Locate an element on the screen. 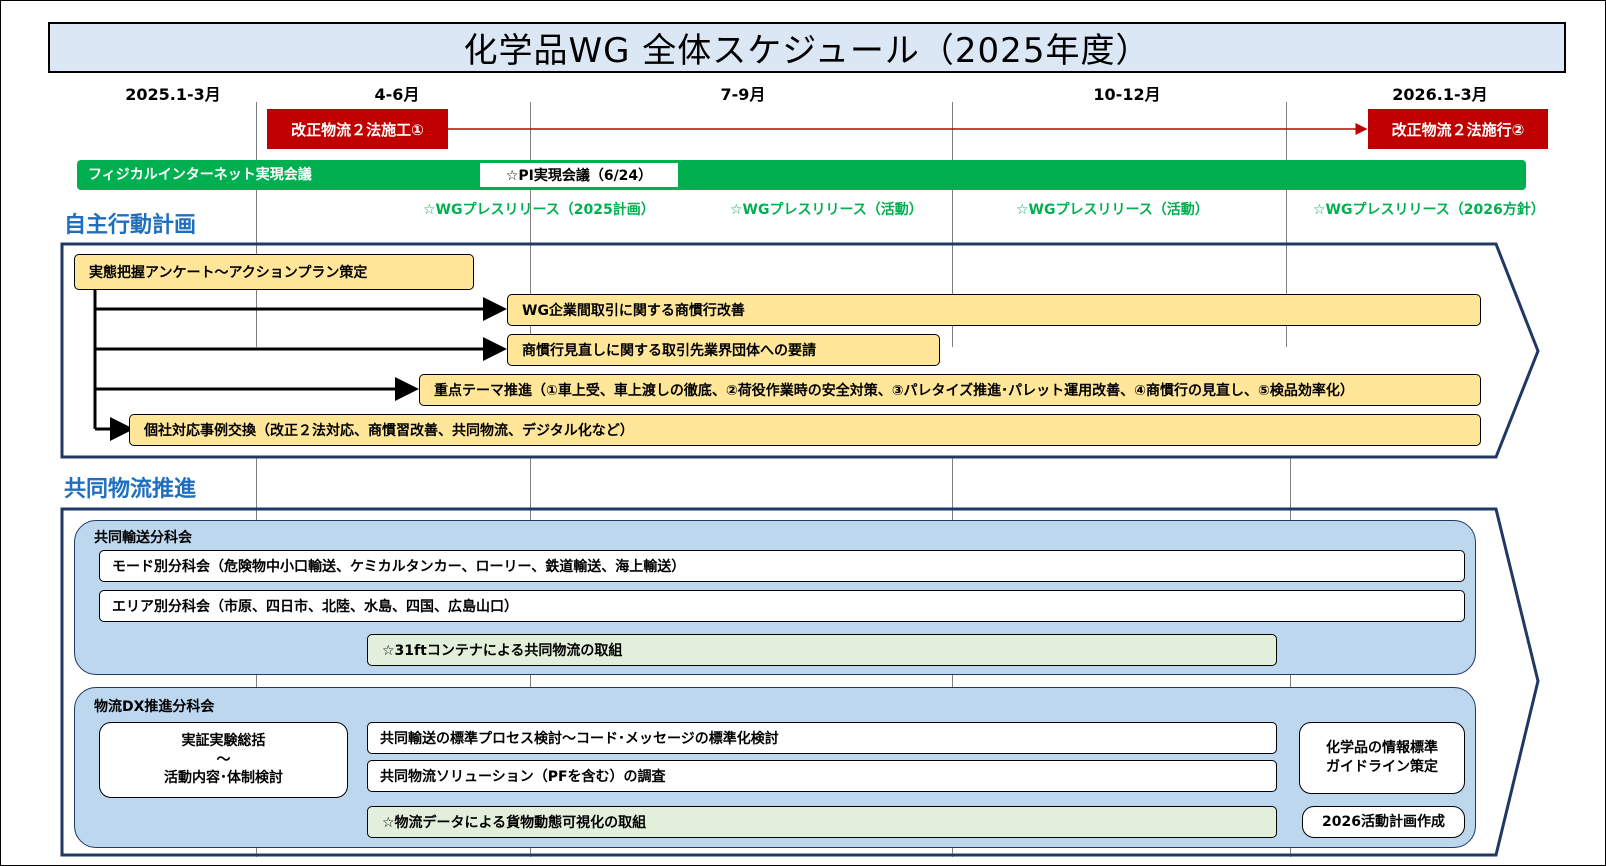 Image resolution: width=1606 pixels, height=866 pixels. cargo-visibility-initiative: ☆物流データによる貨物動態可視化の取組 is located at coordinates (822, 822).